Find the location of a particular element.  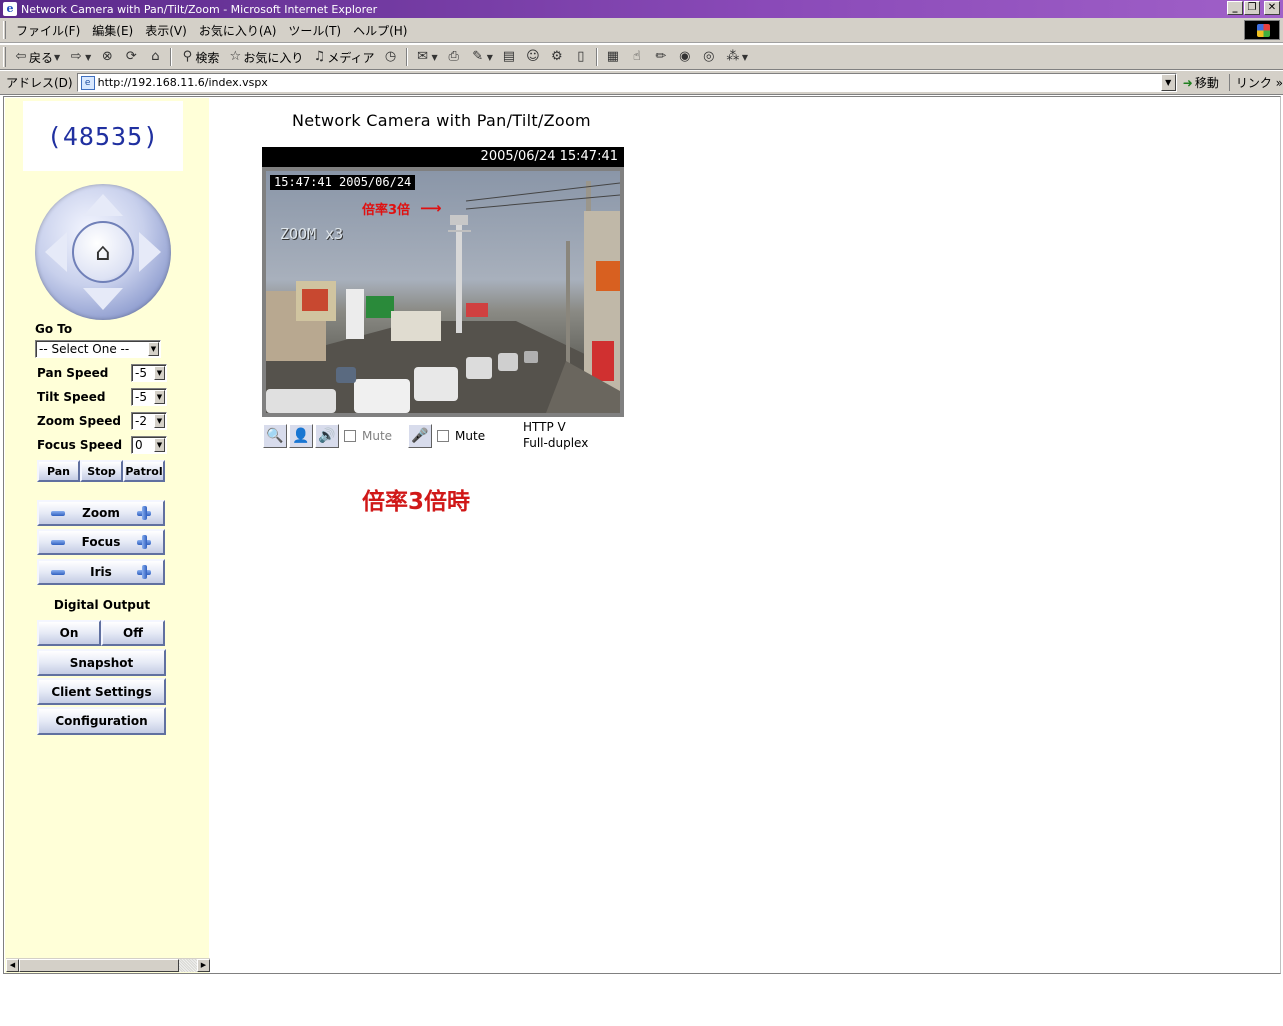

zoom-in-plus-icon is located at coordinates (143, 513).